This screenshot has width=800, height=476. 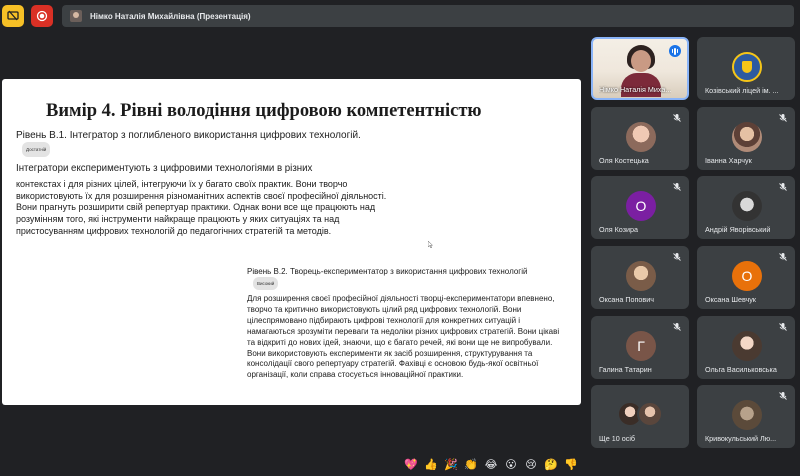 I want to click on participant-name: Оля Козира, so click(x=619, y=229).